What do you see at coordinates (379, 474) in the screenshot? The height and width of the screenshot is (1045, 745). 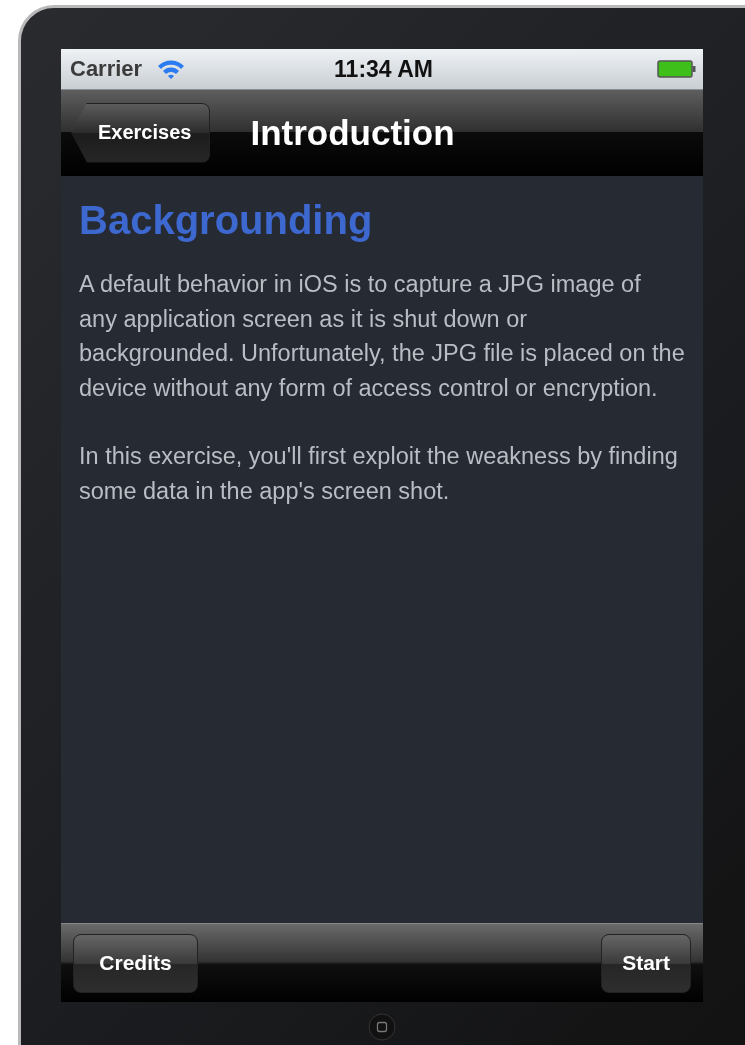 I see `body-paragraph: In this exercise, you'll first exploit the weakness by finding some data in the app's screen shot.` at bounding box center [379, 474].